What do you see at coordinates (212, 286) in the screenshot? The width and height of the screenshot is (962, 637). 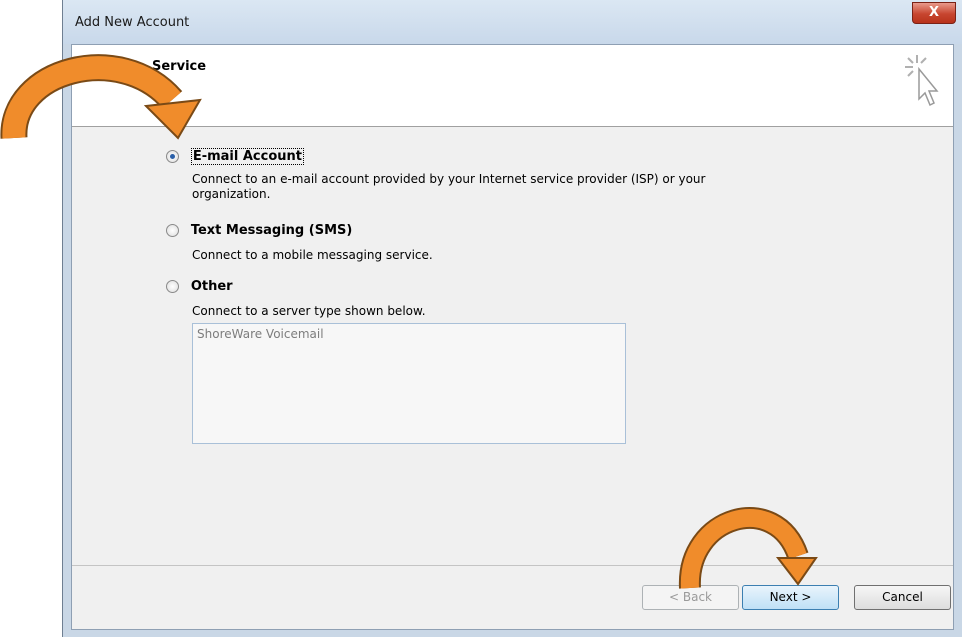 I see `other-label: Other` at bounding box center [212, 286].